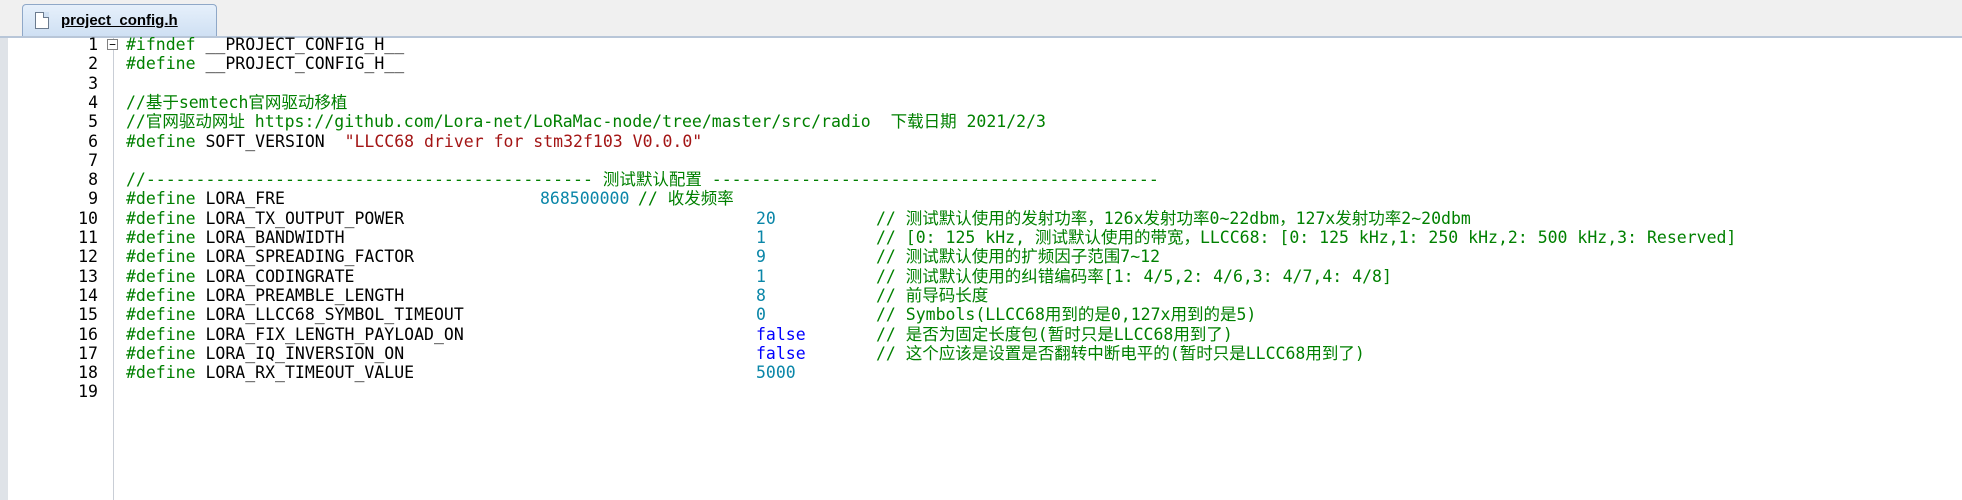  Describe the element at coordinates (42, 20) in the screenshot. I see `file-icon` at that location.